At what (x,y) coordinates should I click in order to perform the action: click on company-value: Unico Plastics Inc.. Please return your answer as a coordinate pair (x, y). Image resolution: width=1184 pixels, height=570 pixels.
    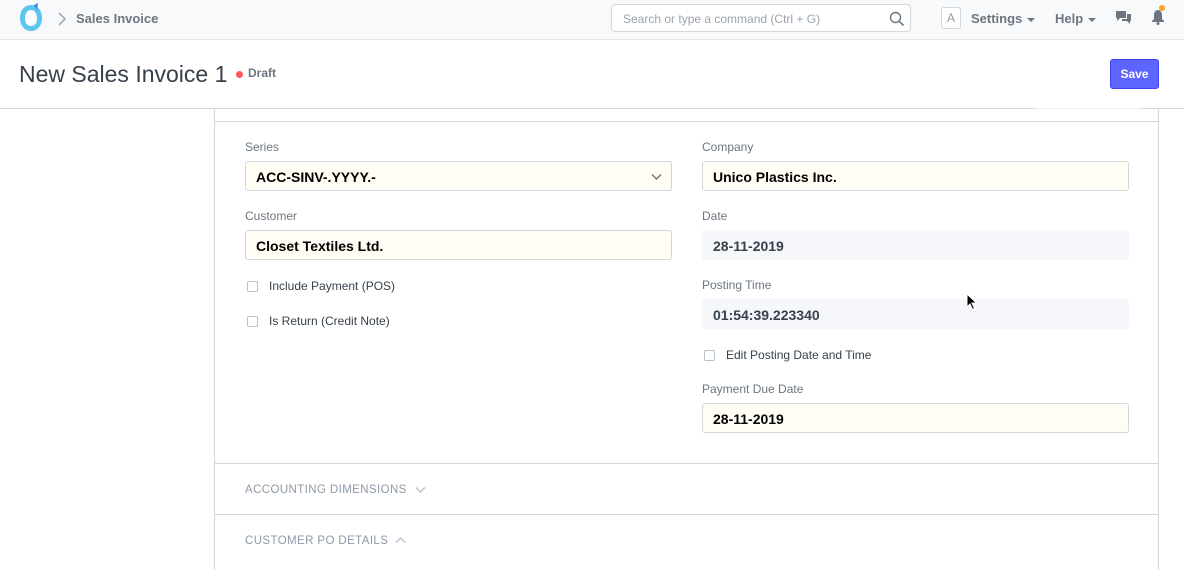
    Looking at the image, I should click on (775, 177).